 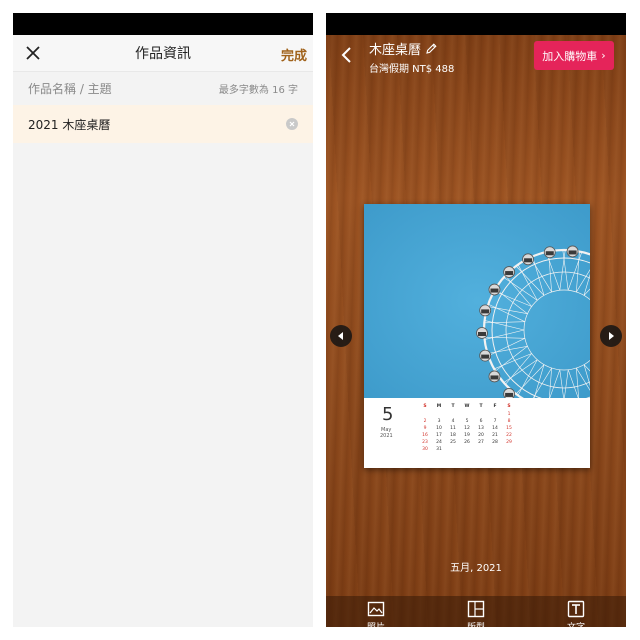 I want to click on chevron-right-icon: ›, so click(x=603, y=55).